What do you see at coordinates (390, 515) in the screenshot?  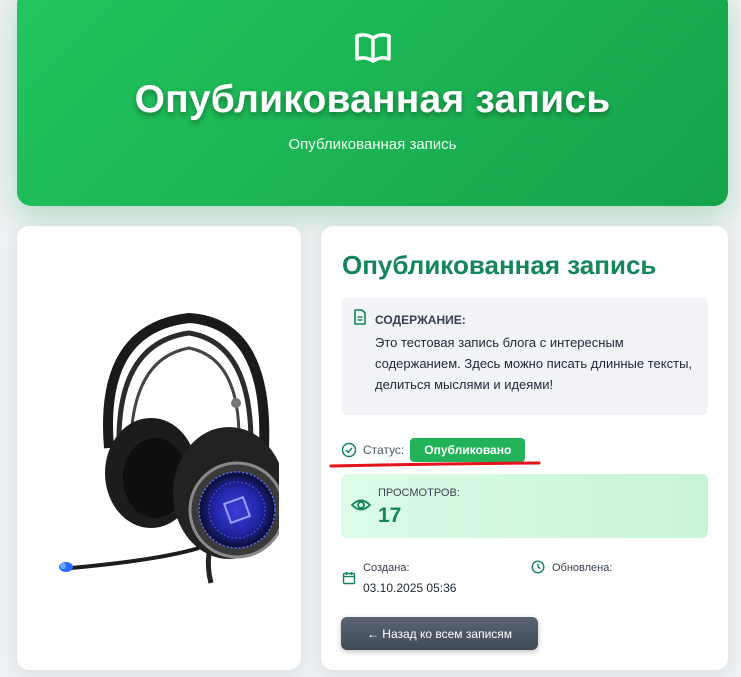 I see `views-count: 17` at bounding box center [390, 515].